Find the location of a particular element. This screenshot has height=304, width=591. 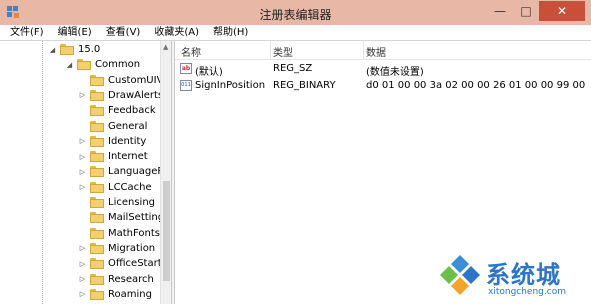

tree-item-label: Identity is located at coordinates (127, 141).